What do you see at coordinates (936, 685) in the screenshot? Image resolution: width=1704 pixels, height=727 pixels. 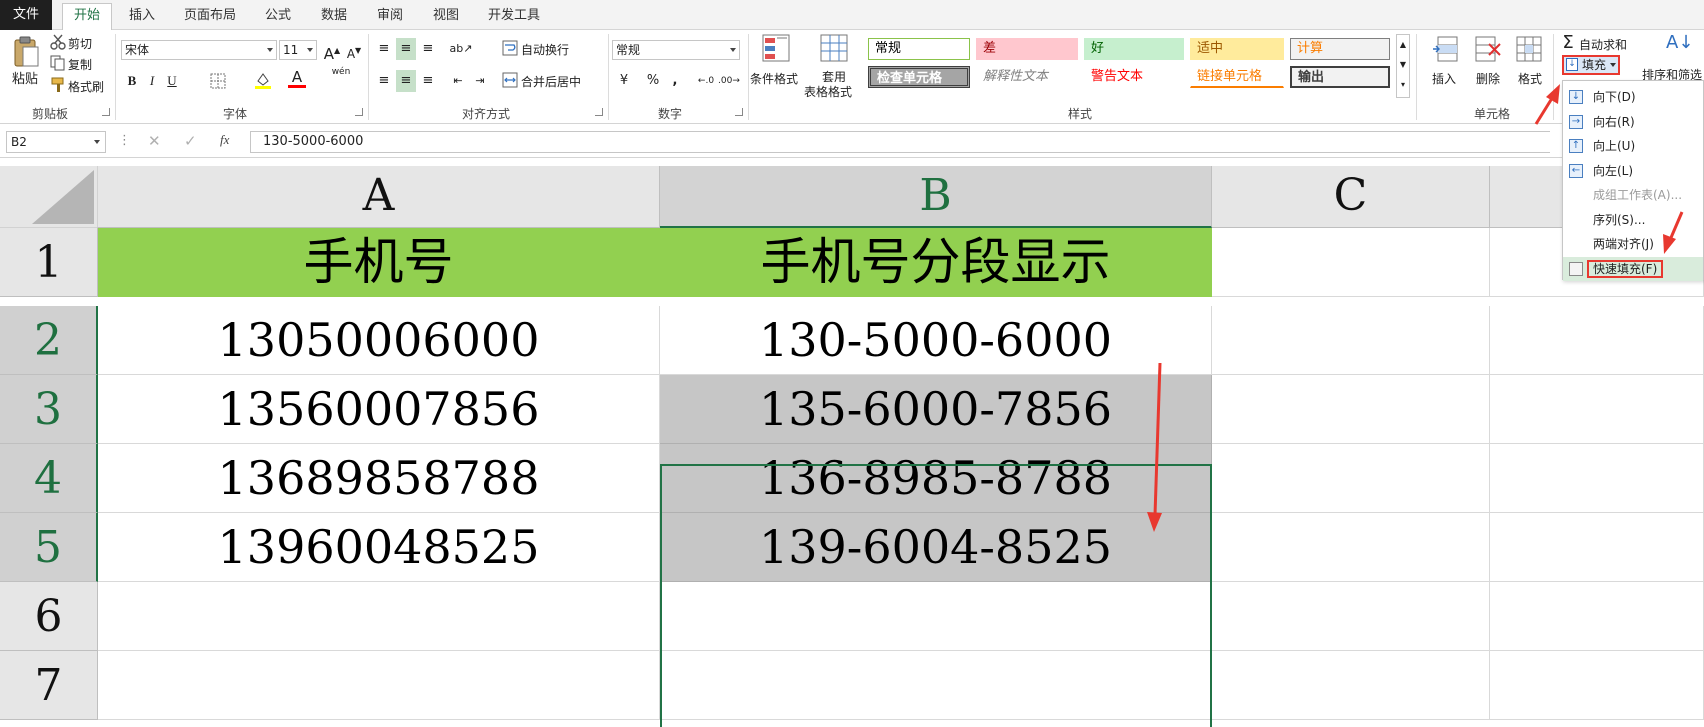 I see `cell-b7` at bounding box center [936, 685].